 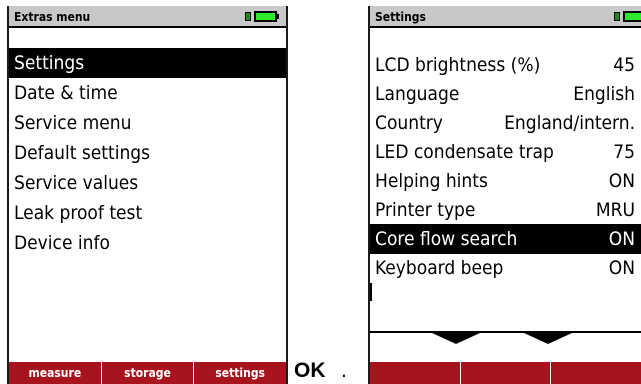 I want to click on setting-row-led-condensate-trap: LED condensate trap 75, so click(x=505, y=152).